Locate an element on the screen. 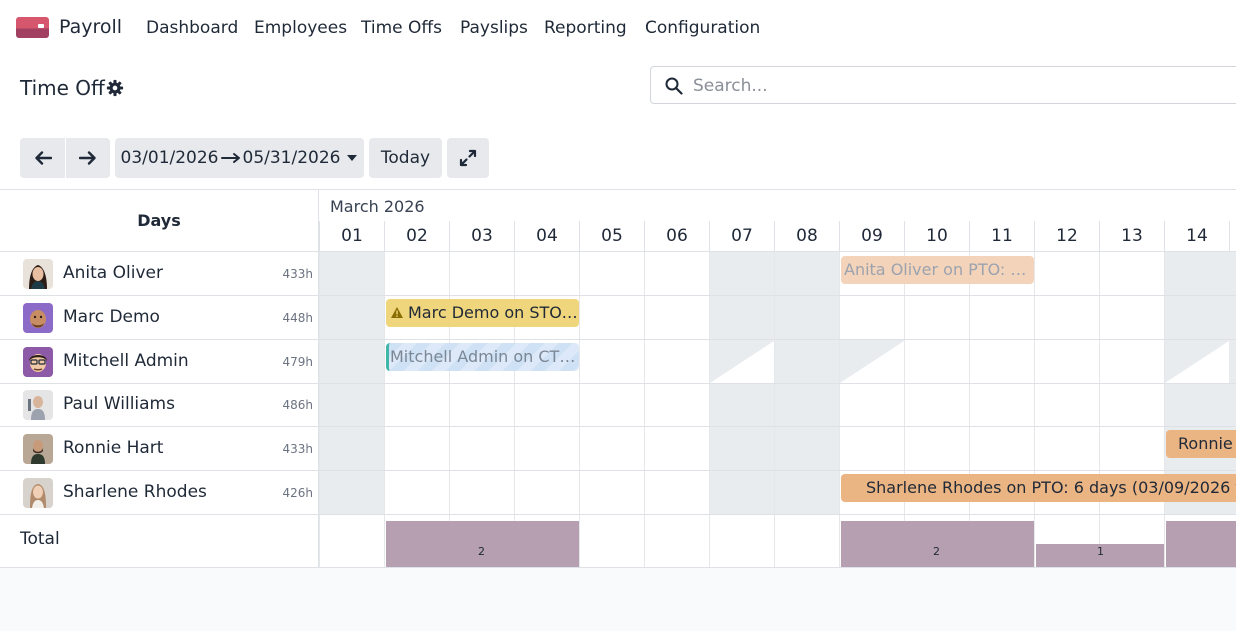 The image size is (1236, 631). payroll-app-icon is located at coordinates (32, 27).